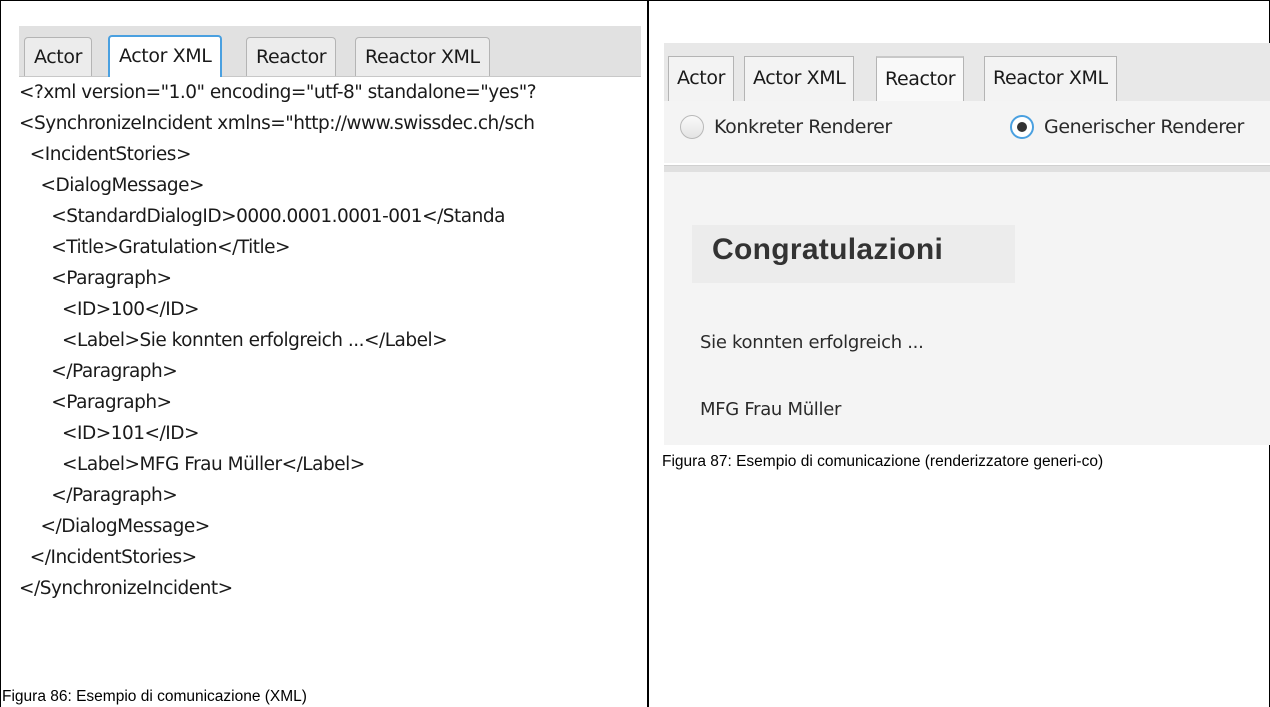  What do you see at coordinates (1144, 127) in the screenshot?
I see `radio-label: Generischer Renderer` at bounding box center [1144, 127].